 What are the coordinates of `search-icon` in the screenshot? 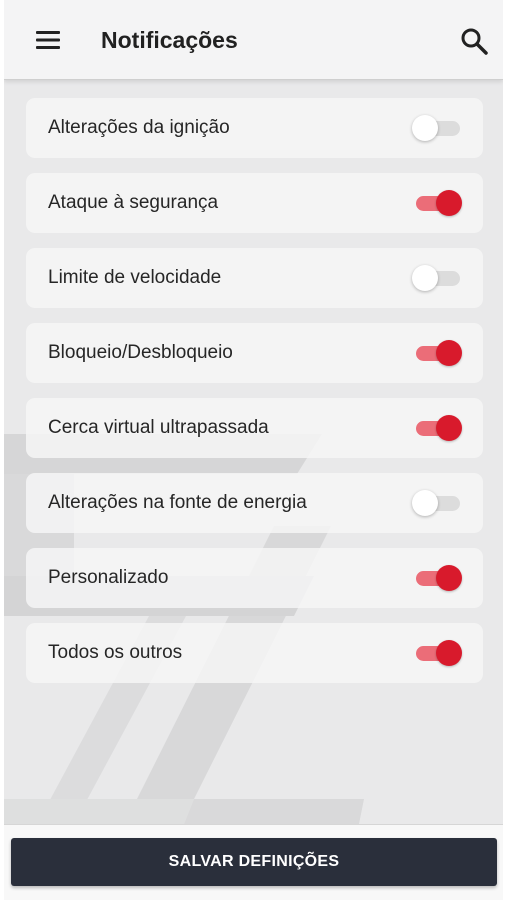 It's located at (474, 41).